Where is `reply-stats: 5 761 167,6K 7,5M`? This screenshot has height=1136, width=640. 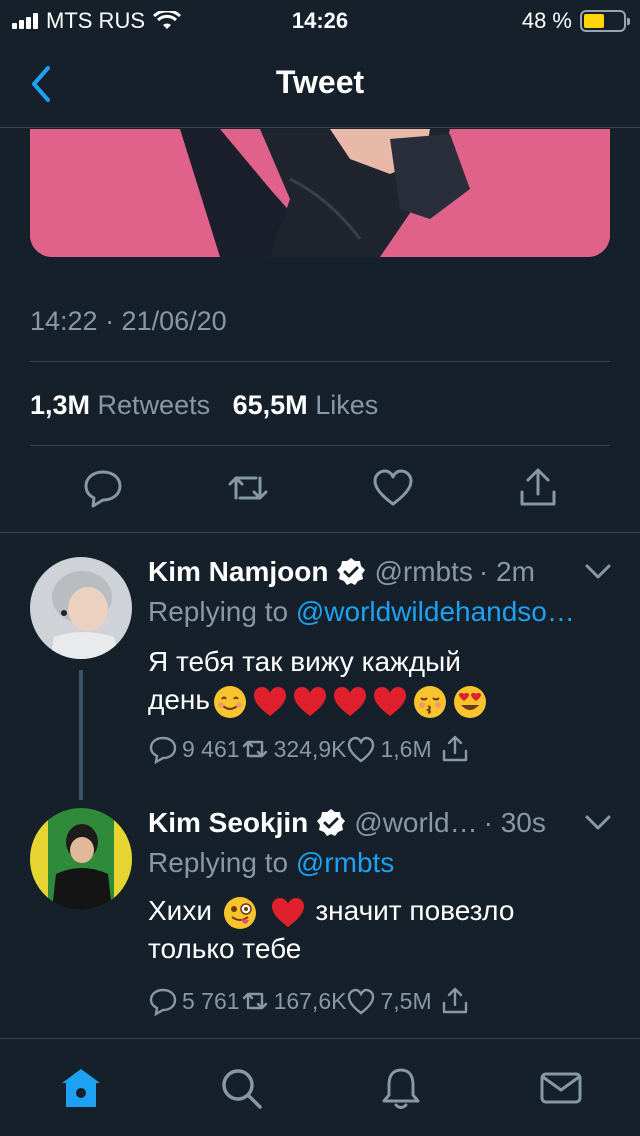
reply-stats: 5 761 167,6K 7,5M is located at coordinates (311, 1001).